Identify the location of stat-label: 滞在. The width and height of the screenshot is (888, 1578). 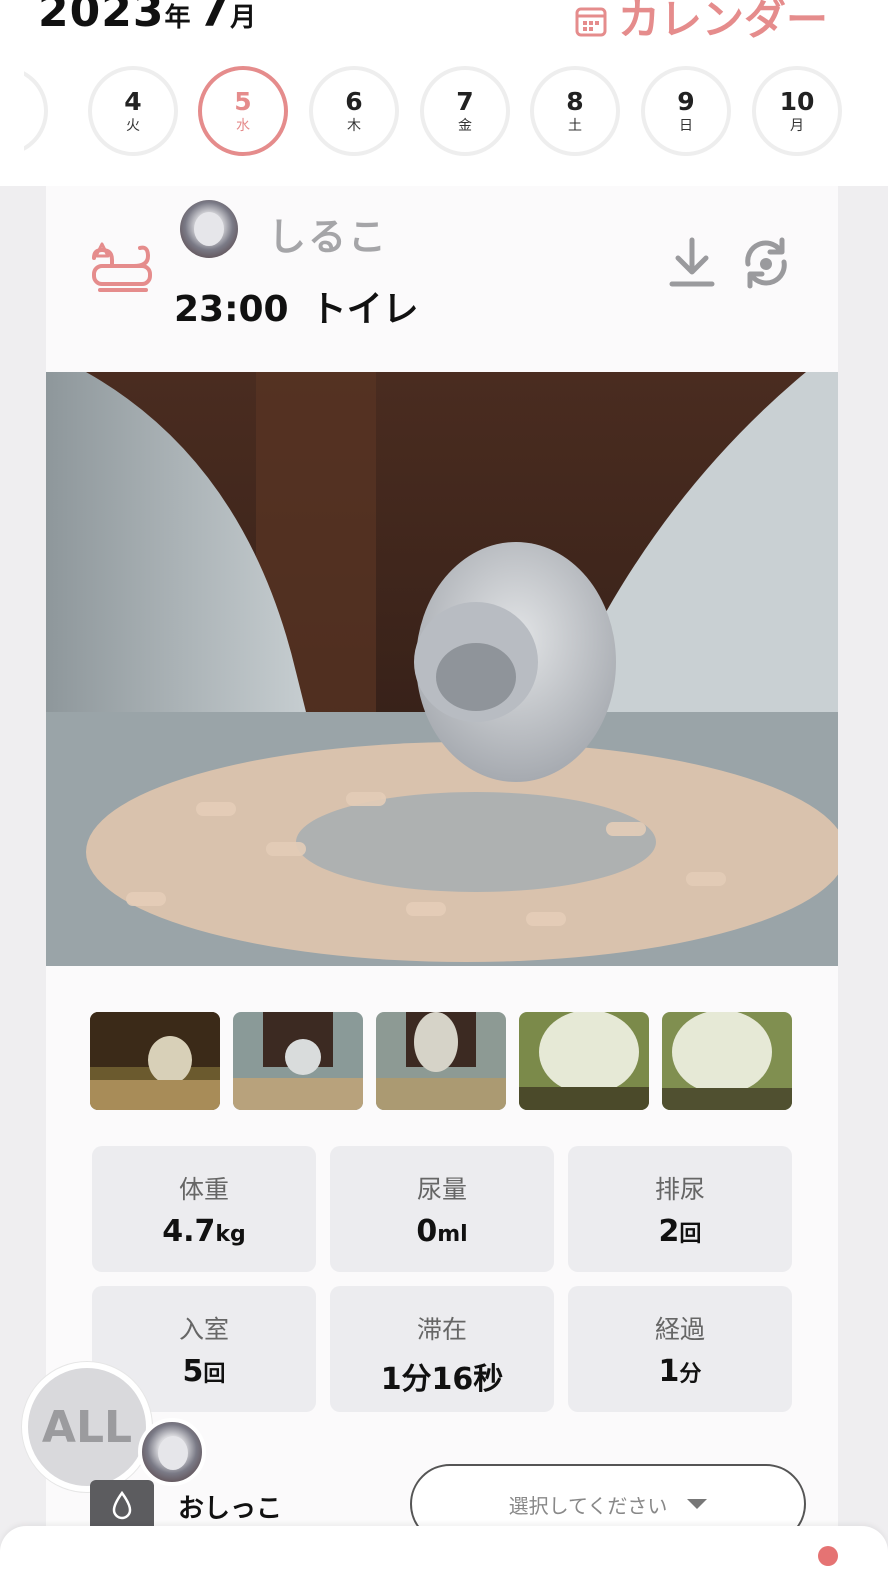
(441, 1329).